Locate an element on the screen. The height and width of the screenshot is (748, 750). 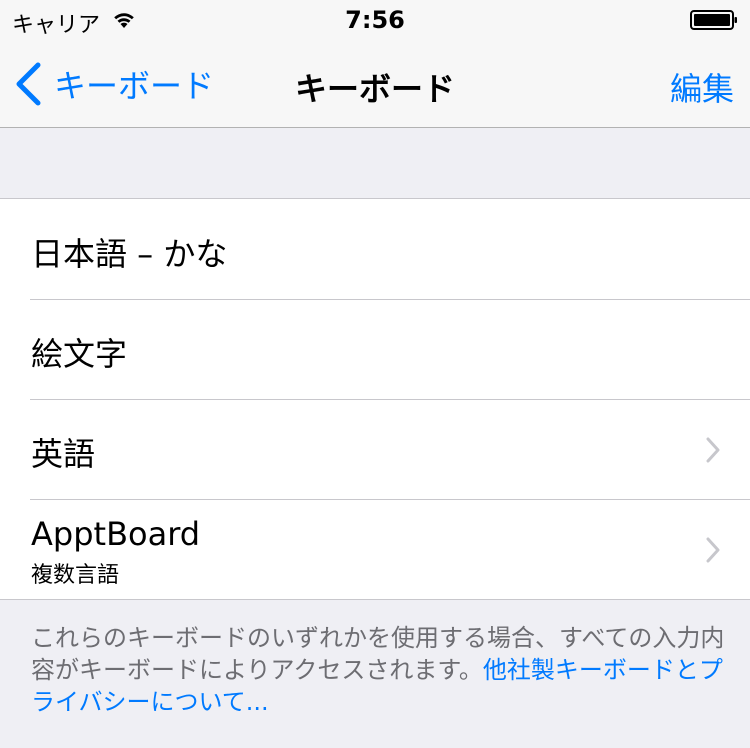
status-time: 7:56 is located at coordinates (375, 20).